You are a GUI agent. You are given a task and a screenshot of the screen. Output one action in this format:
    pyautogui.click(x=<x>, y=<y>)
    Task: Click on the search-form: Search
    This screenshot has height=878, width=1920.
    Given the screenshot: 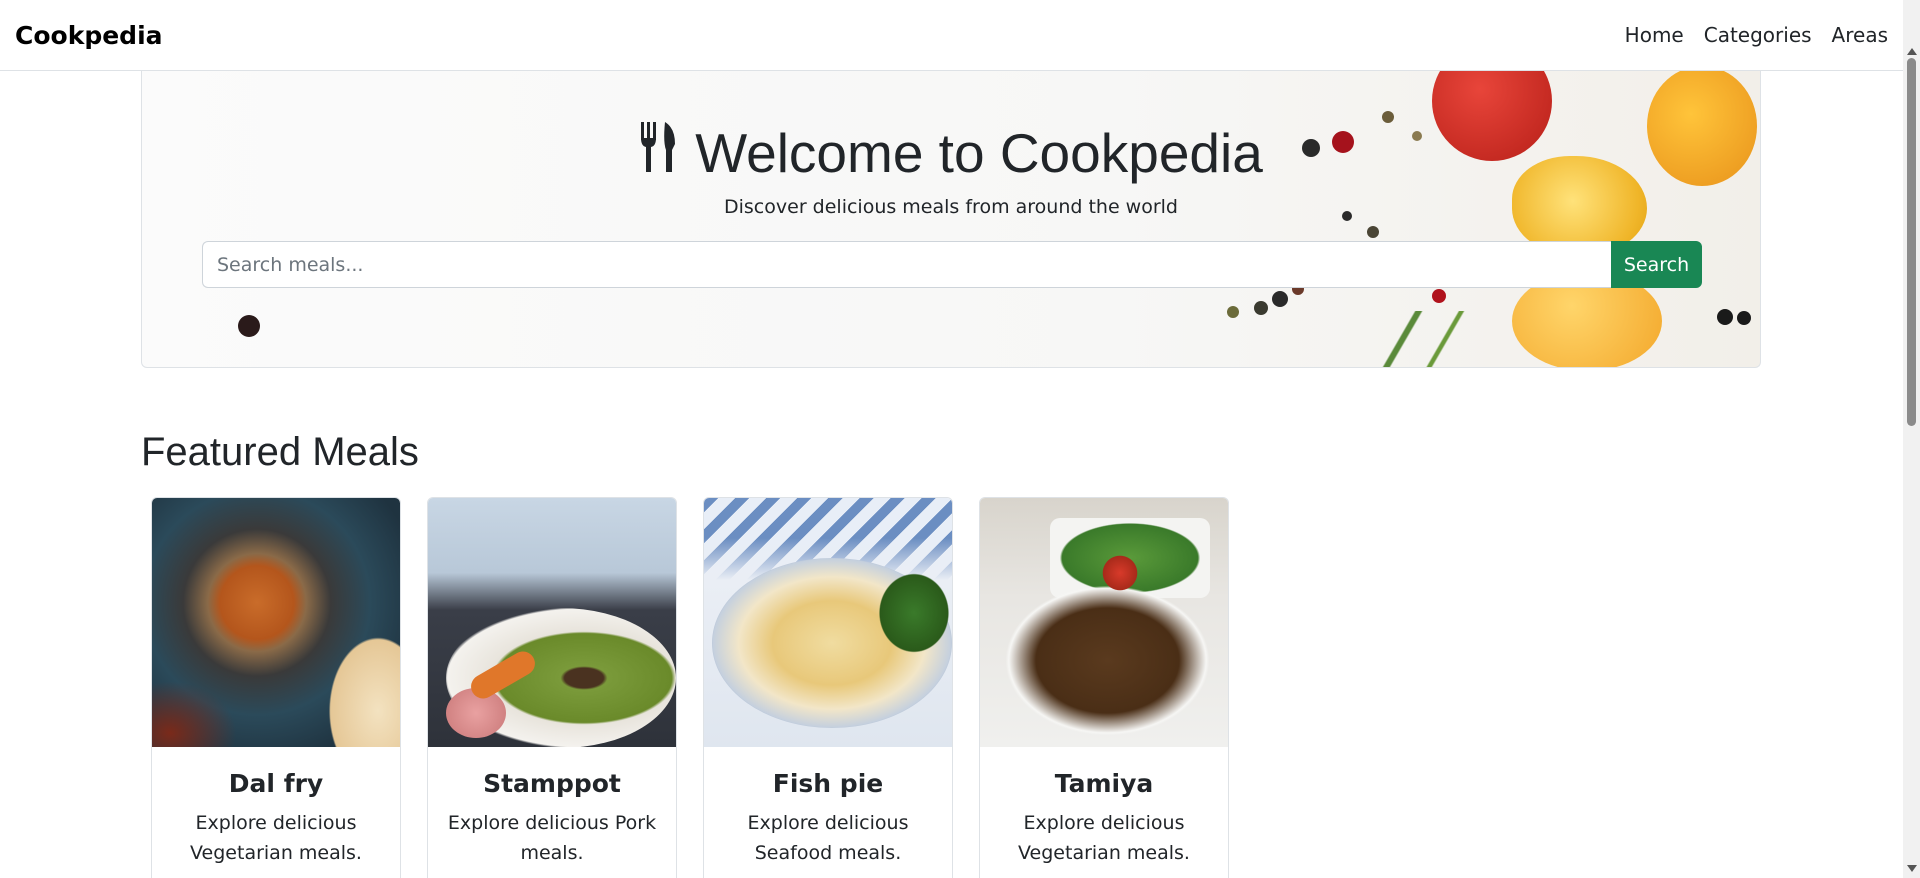 What is the action you would take?
    pyautogui.click(x=952, y=264)
    